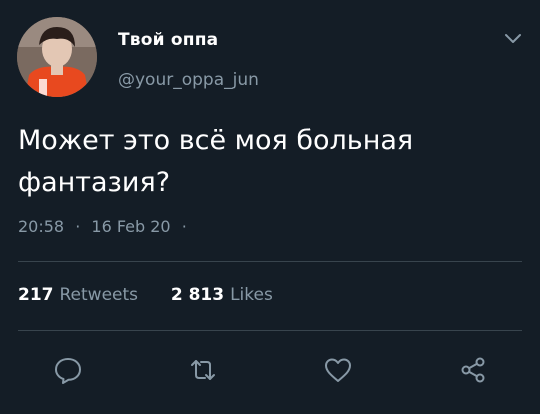 The image size is (540, 414). Describe the element at coordinates (131, 226) in the screenshot. I see `tweet-date: 16 Feb 20` at that location.